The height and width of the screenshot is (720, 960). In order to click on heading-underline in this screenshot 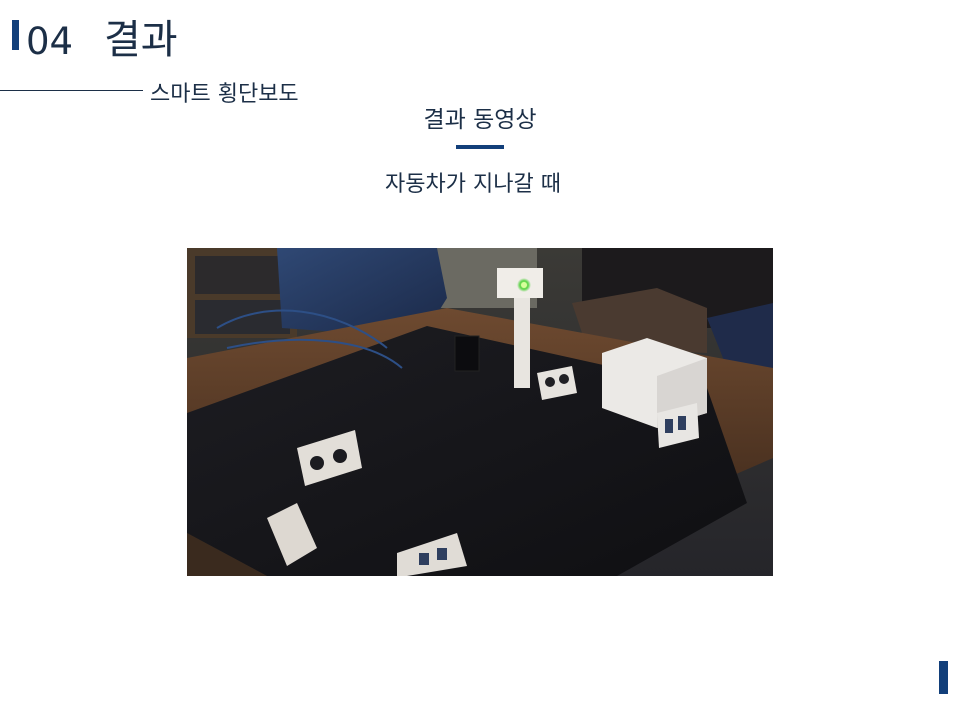, I will do `click(480, 147)`.